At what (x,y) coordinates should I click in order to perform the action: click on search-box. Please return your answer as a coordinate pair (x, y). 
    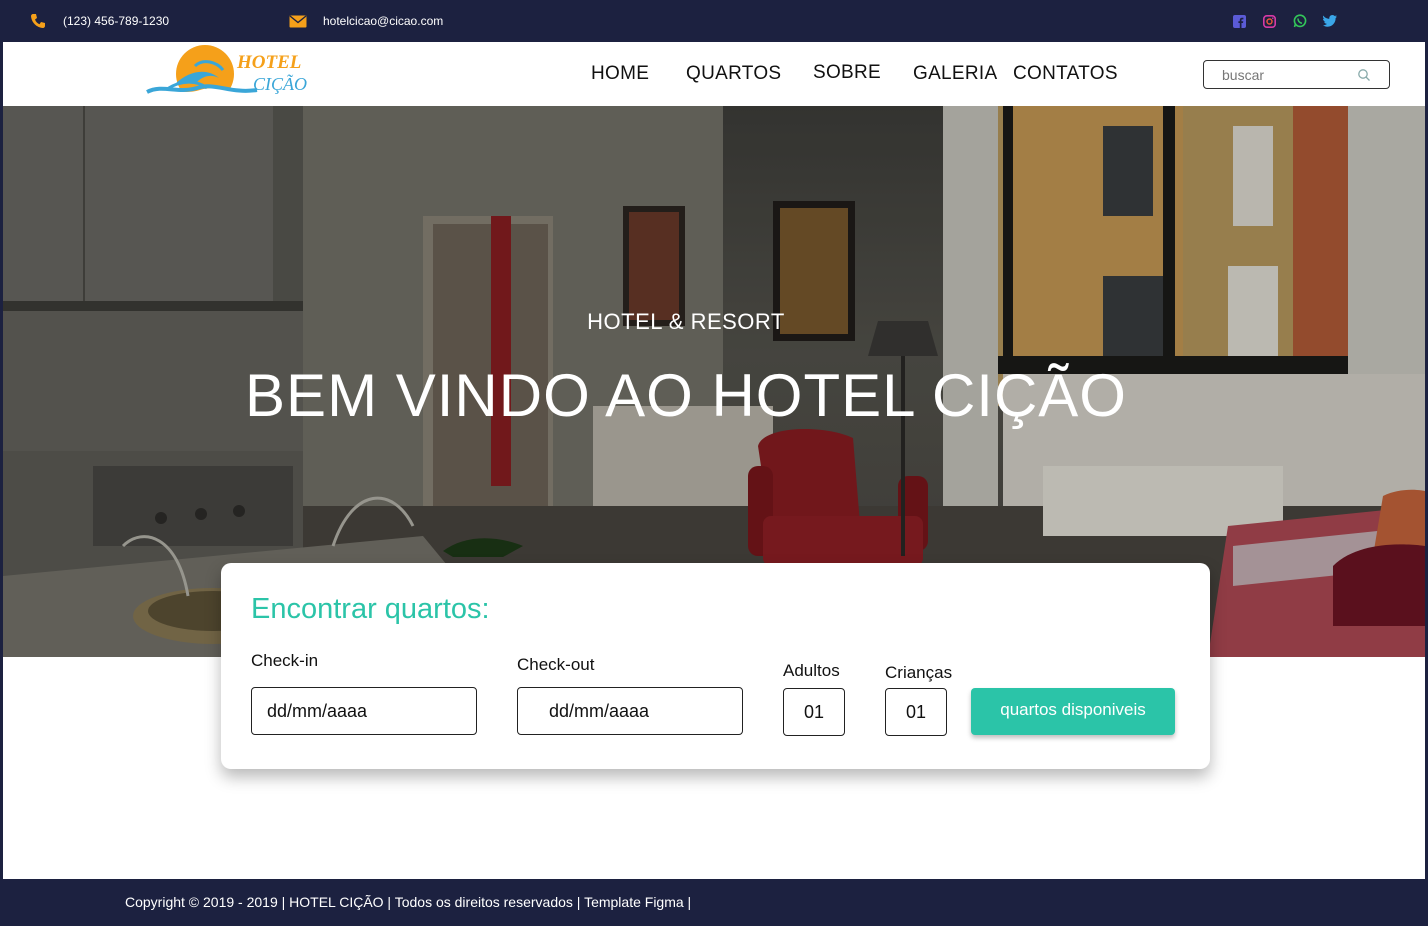
    Looking at the image, I should click on (1296, 74).